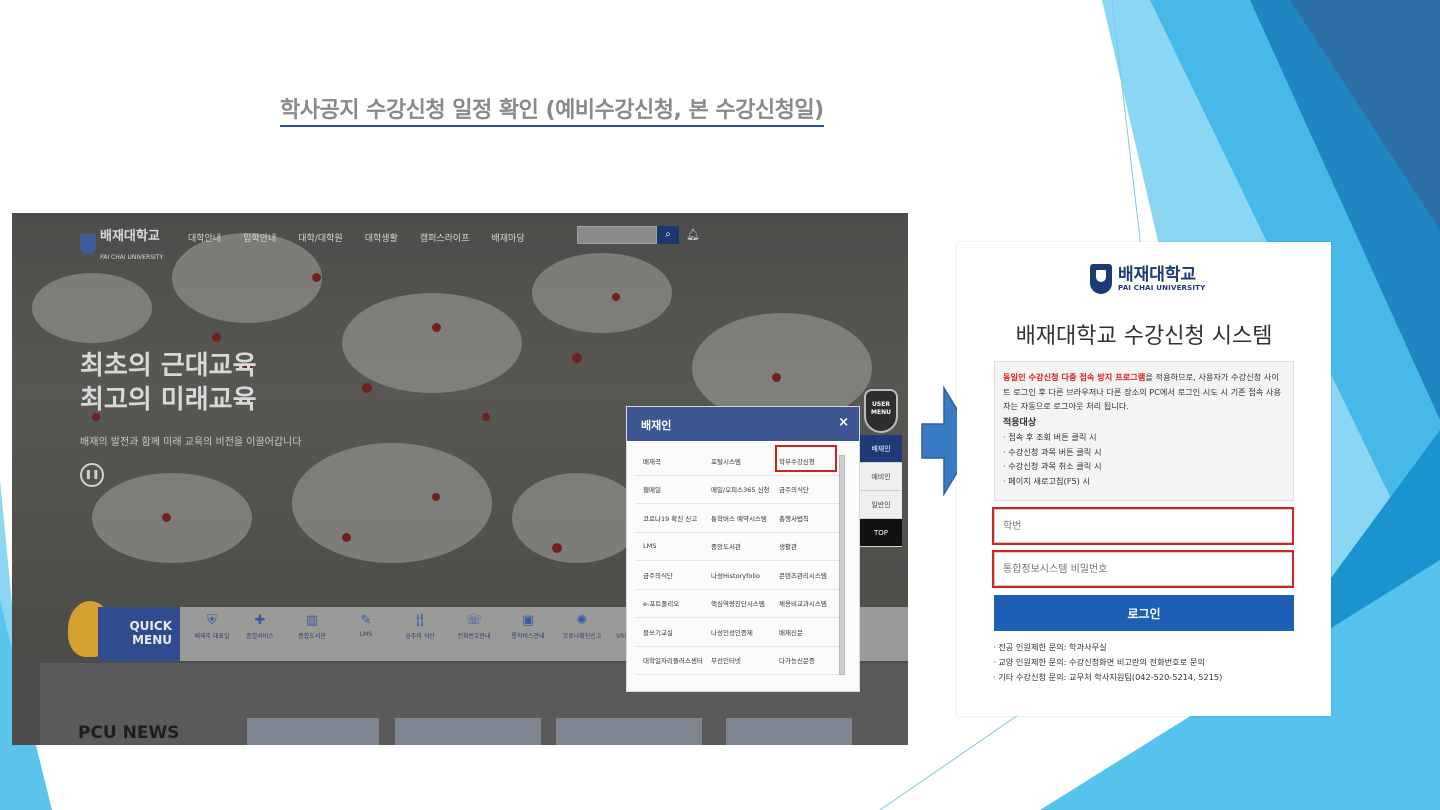  I want to click on popup-link: 중앙도서관, so click(737, 546).